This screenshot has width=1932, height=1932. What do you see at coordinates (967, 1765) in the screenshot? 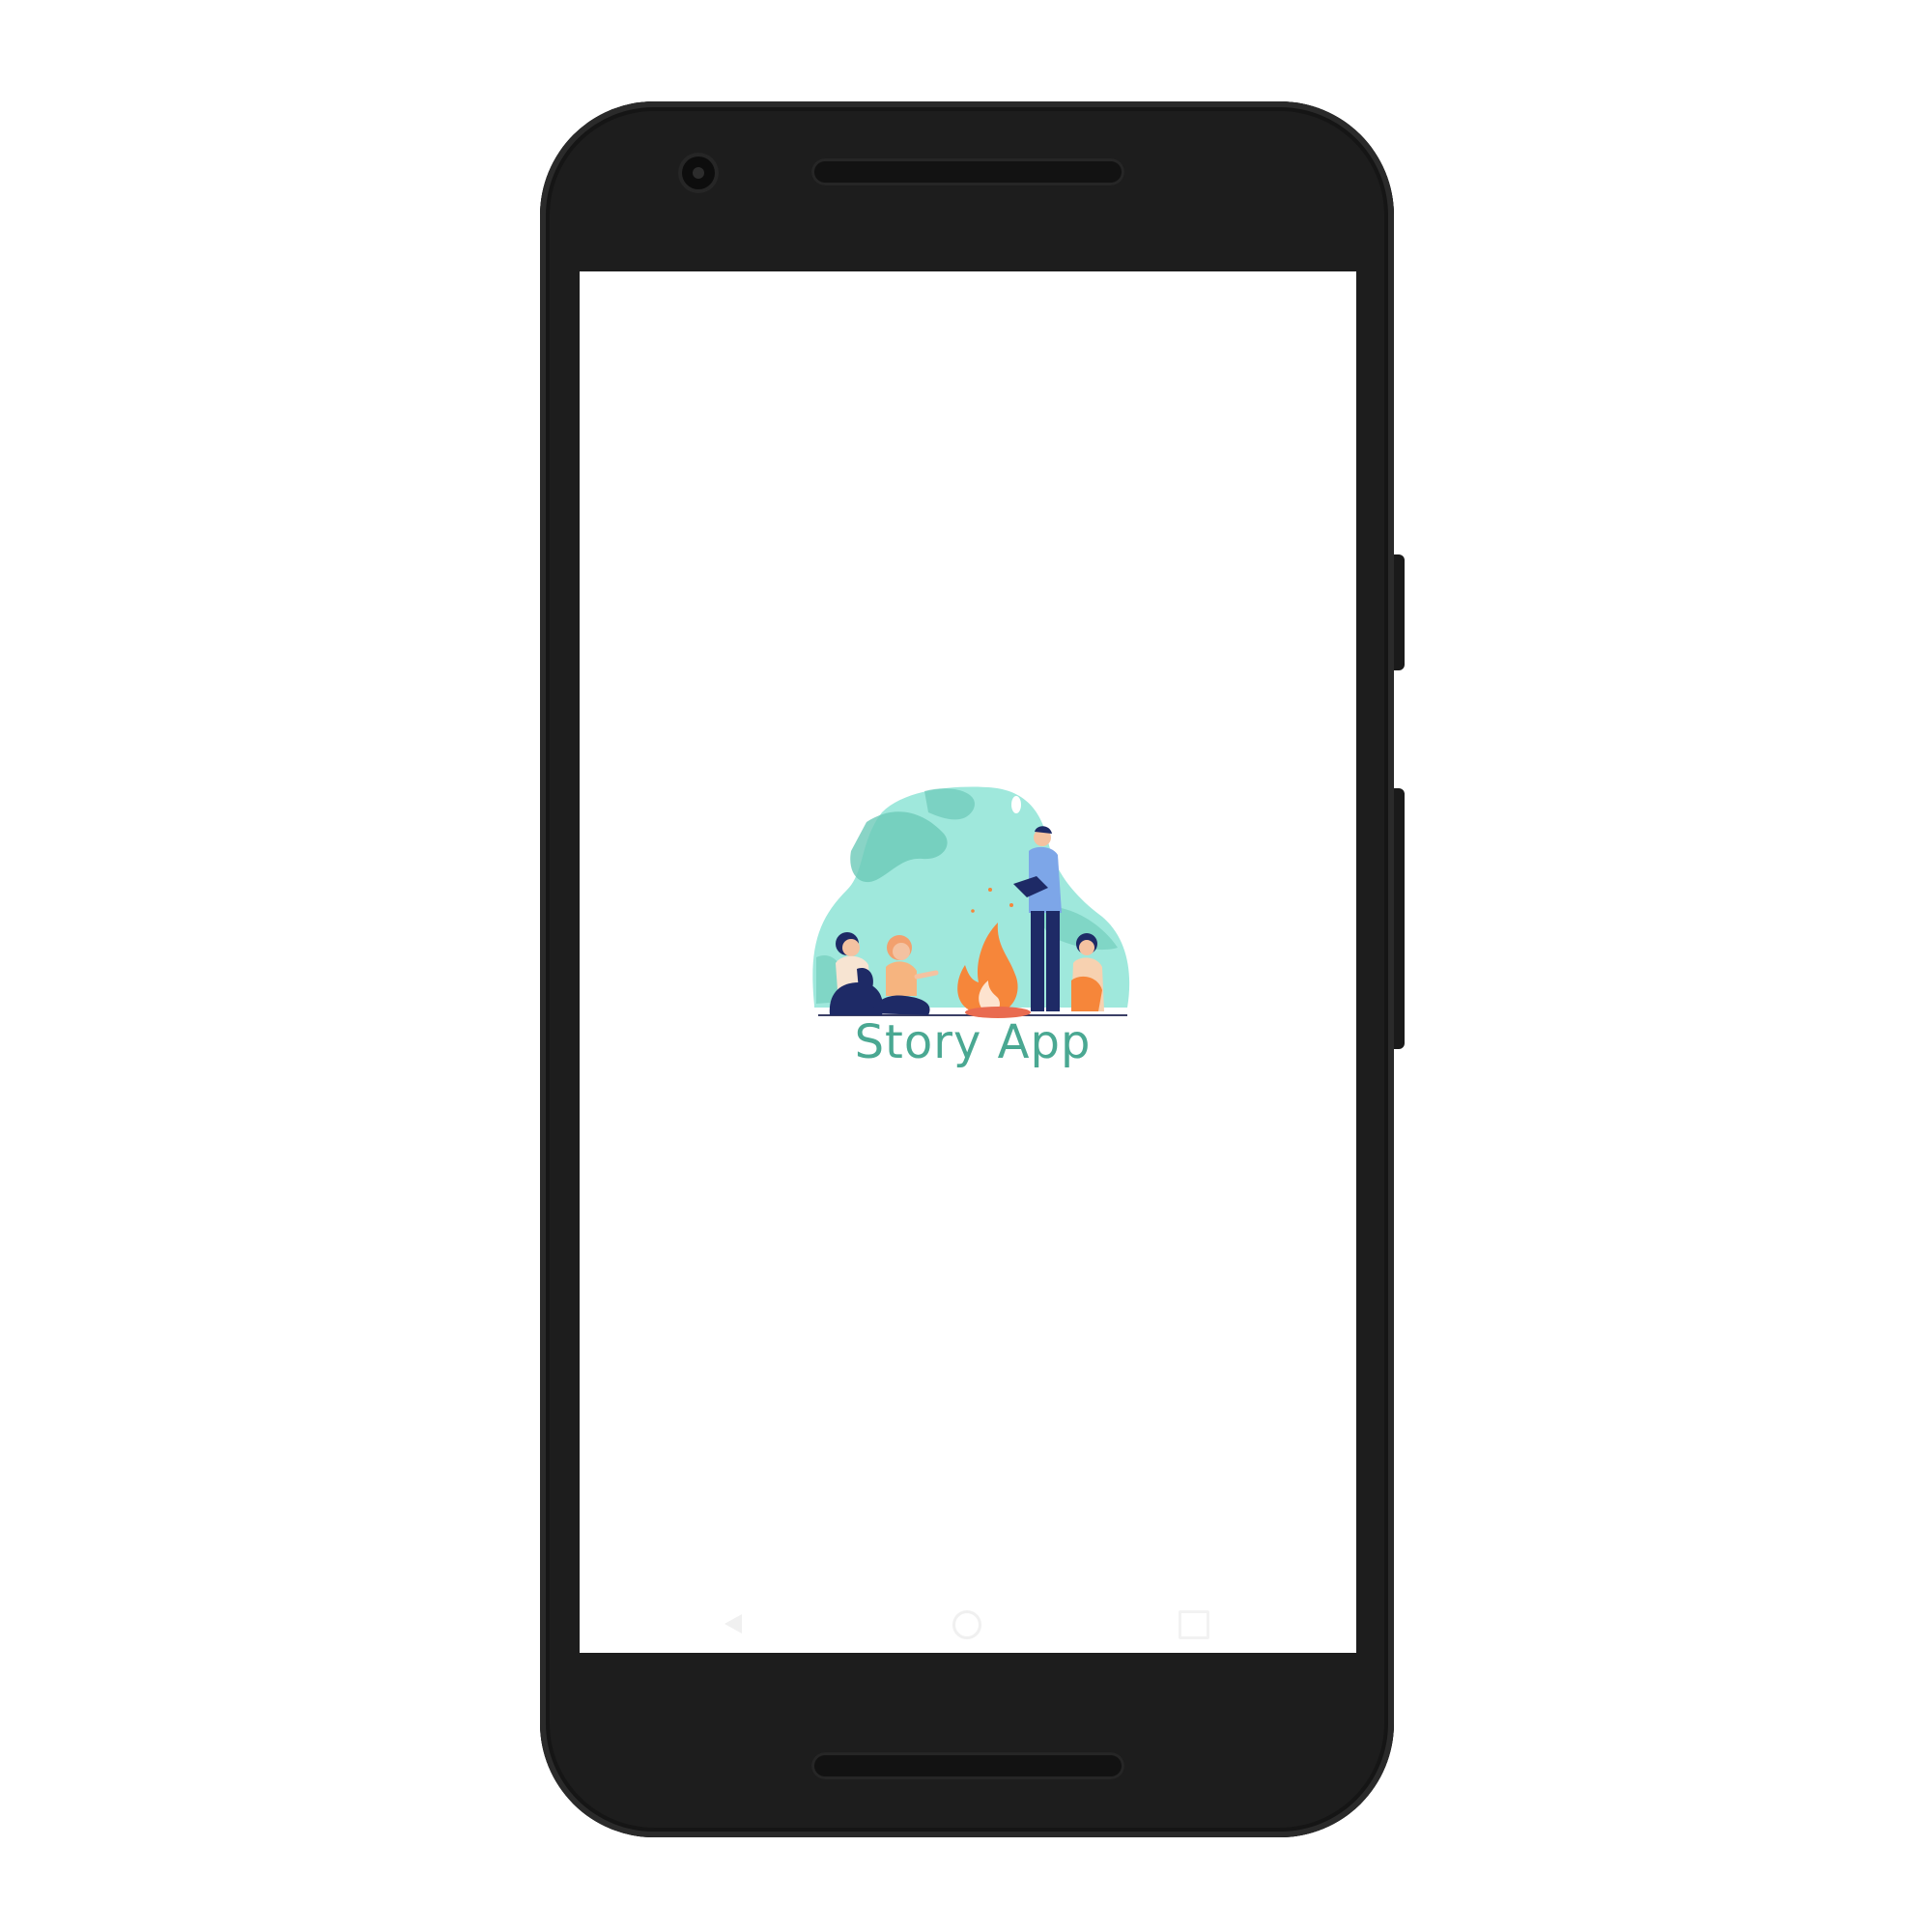
I see `bottom-speaker-grille` at bounding box center [967, 1765].